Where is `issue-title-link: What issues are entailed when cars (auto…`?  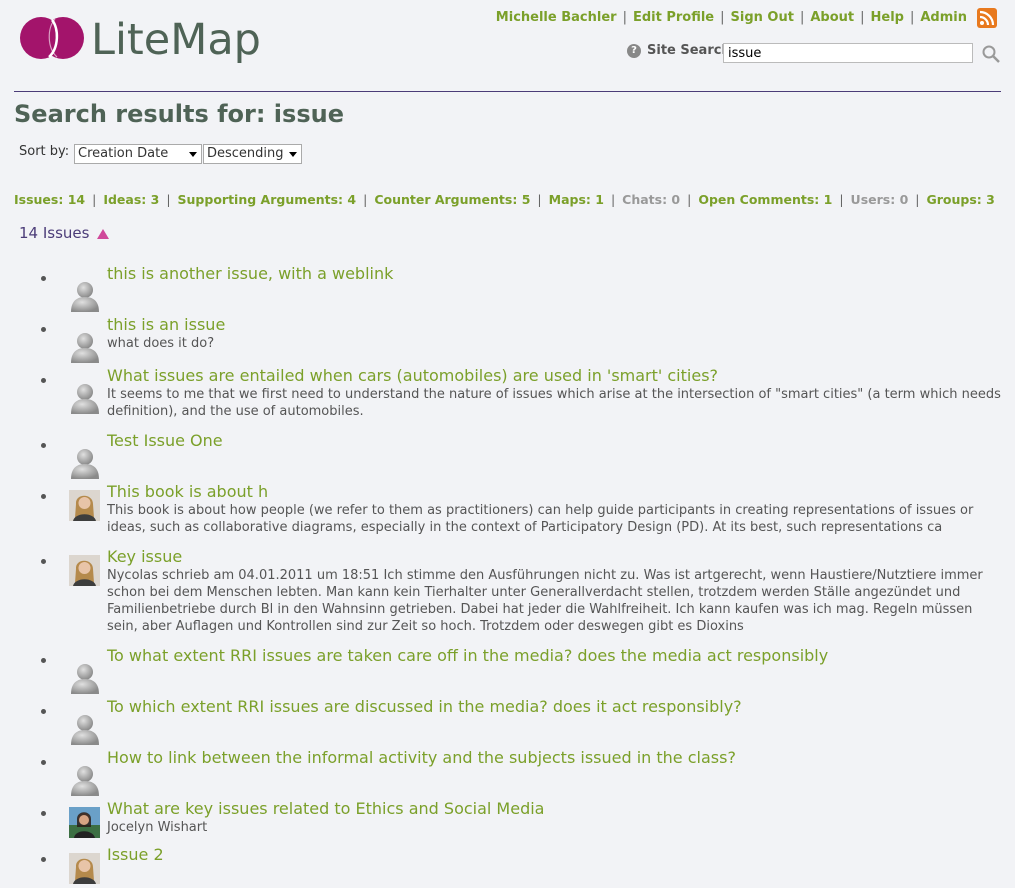 issue-title-link: What issues are entailed when cars (auto… is located at coordinates (412, 375).